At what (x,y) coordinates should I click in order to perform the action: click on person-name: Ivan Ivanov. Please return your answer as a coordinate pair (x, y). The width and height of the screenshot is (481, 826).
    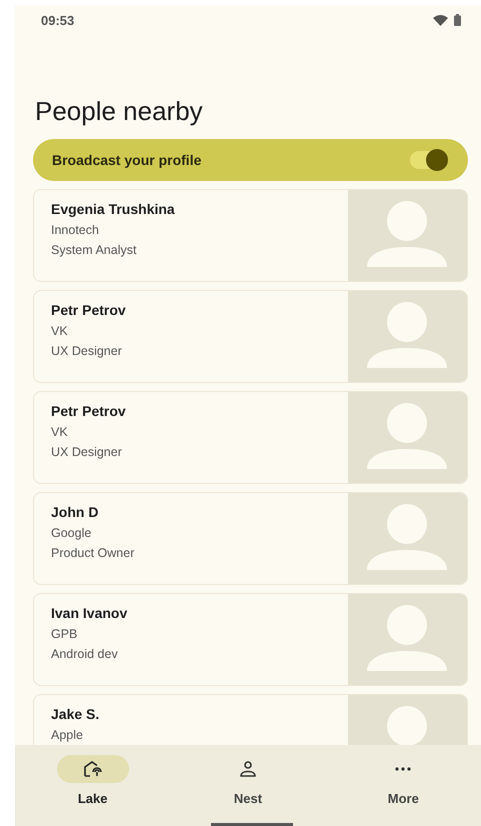
    Looking at the image, I should click on (89, 613).